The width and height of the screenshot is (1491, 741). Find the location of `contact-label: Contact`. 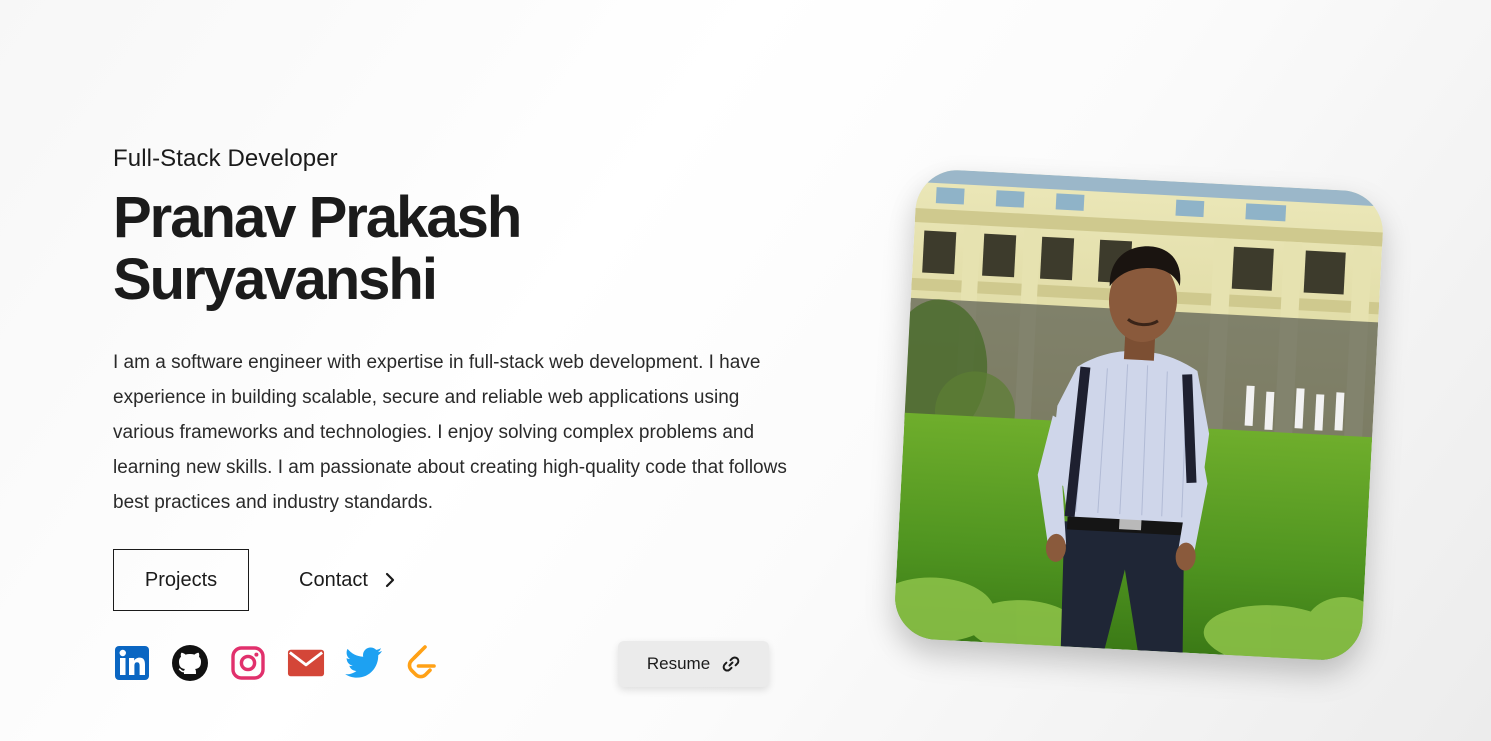

contact-label: Contact is located at coordinates (333, 579).